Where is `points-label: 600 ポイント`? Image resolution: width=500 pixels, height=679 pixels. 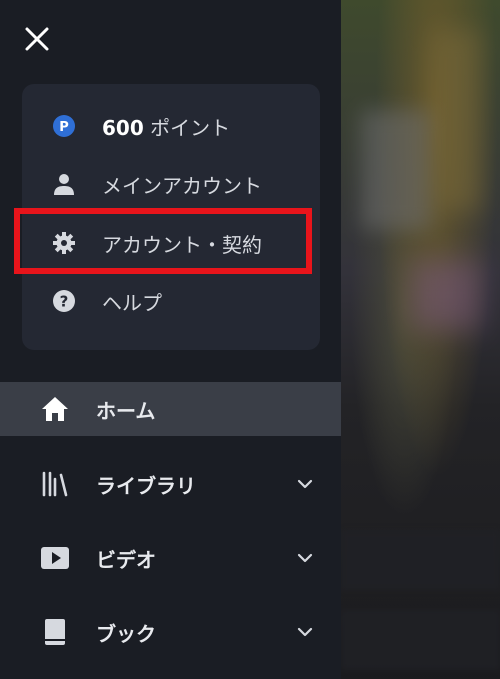
points-label: 600 ポイント is located at coordinates (166, 126).